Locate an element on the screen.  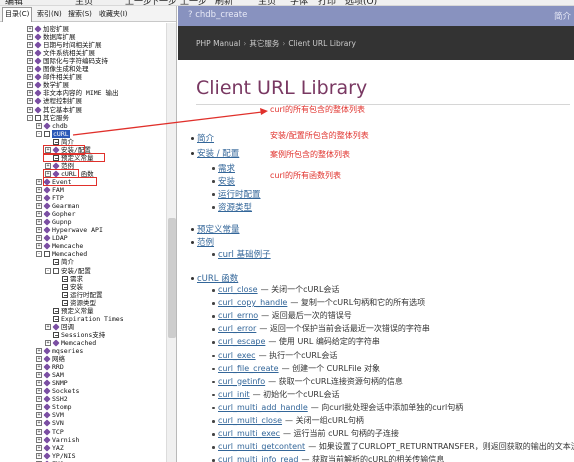
tree-item: + SVM is located at coordinates (50, 415).